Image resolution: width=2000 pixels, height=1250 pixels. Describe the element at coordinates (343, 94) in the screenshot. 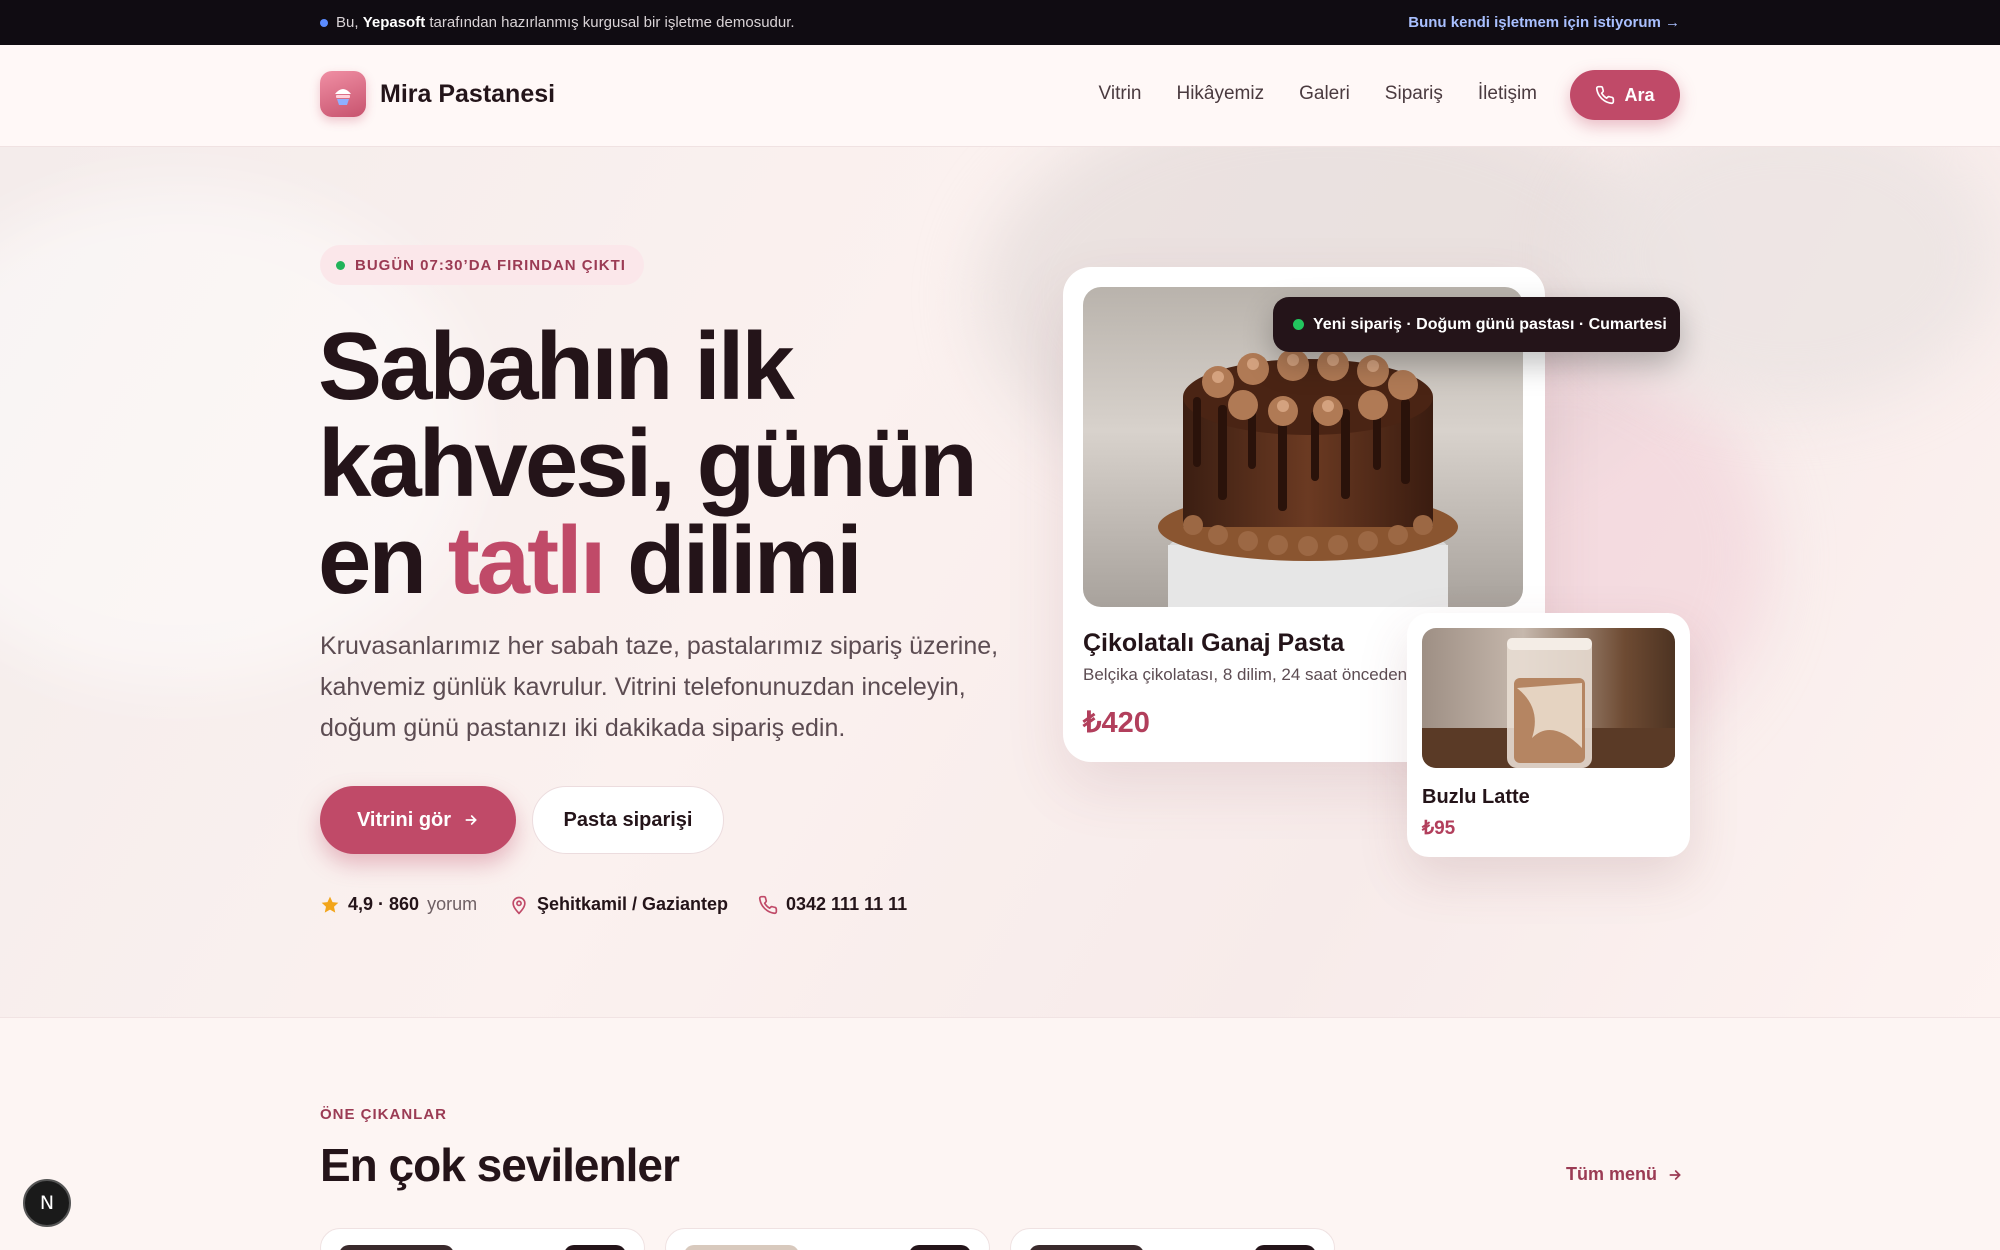

I see `cupcake-logo-icon` at that location.